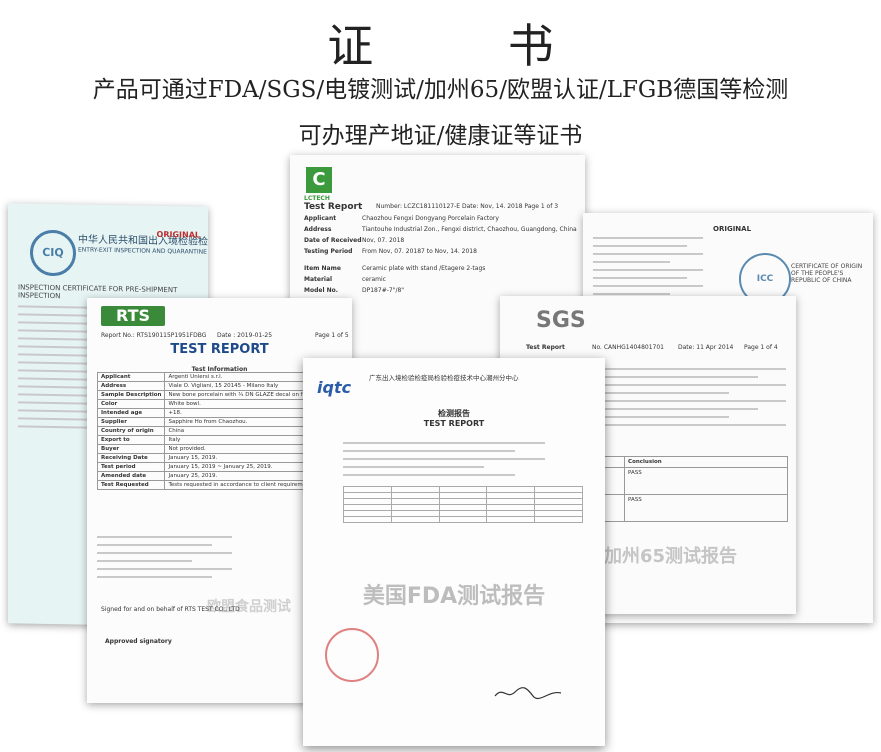 The height and width of the screenshot is (752, 881). Describe the element at coordinates (691, 462) in the screenshot. I see `table-row: Conclusion` at that location.